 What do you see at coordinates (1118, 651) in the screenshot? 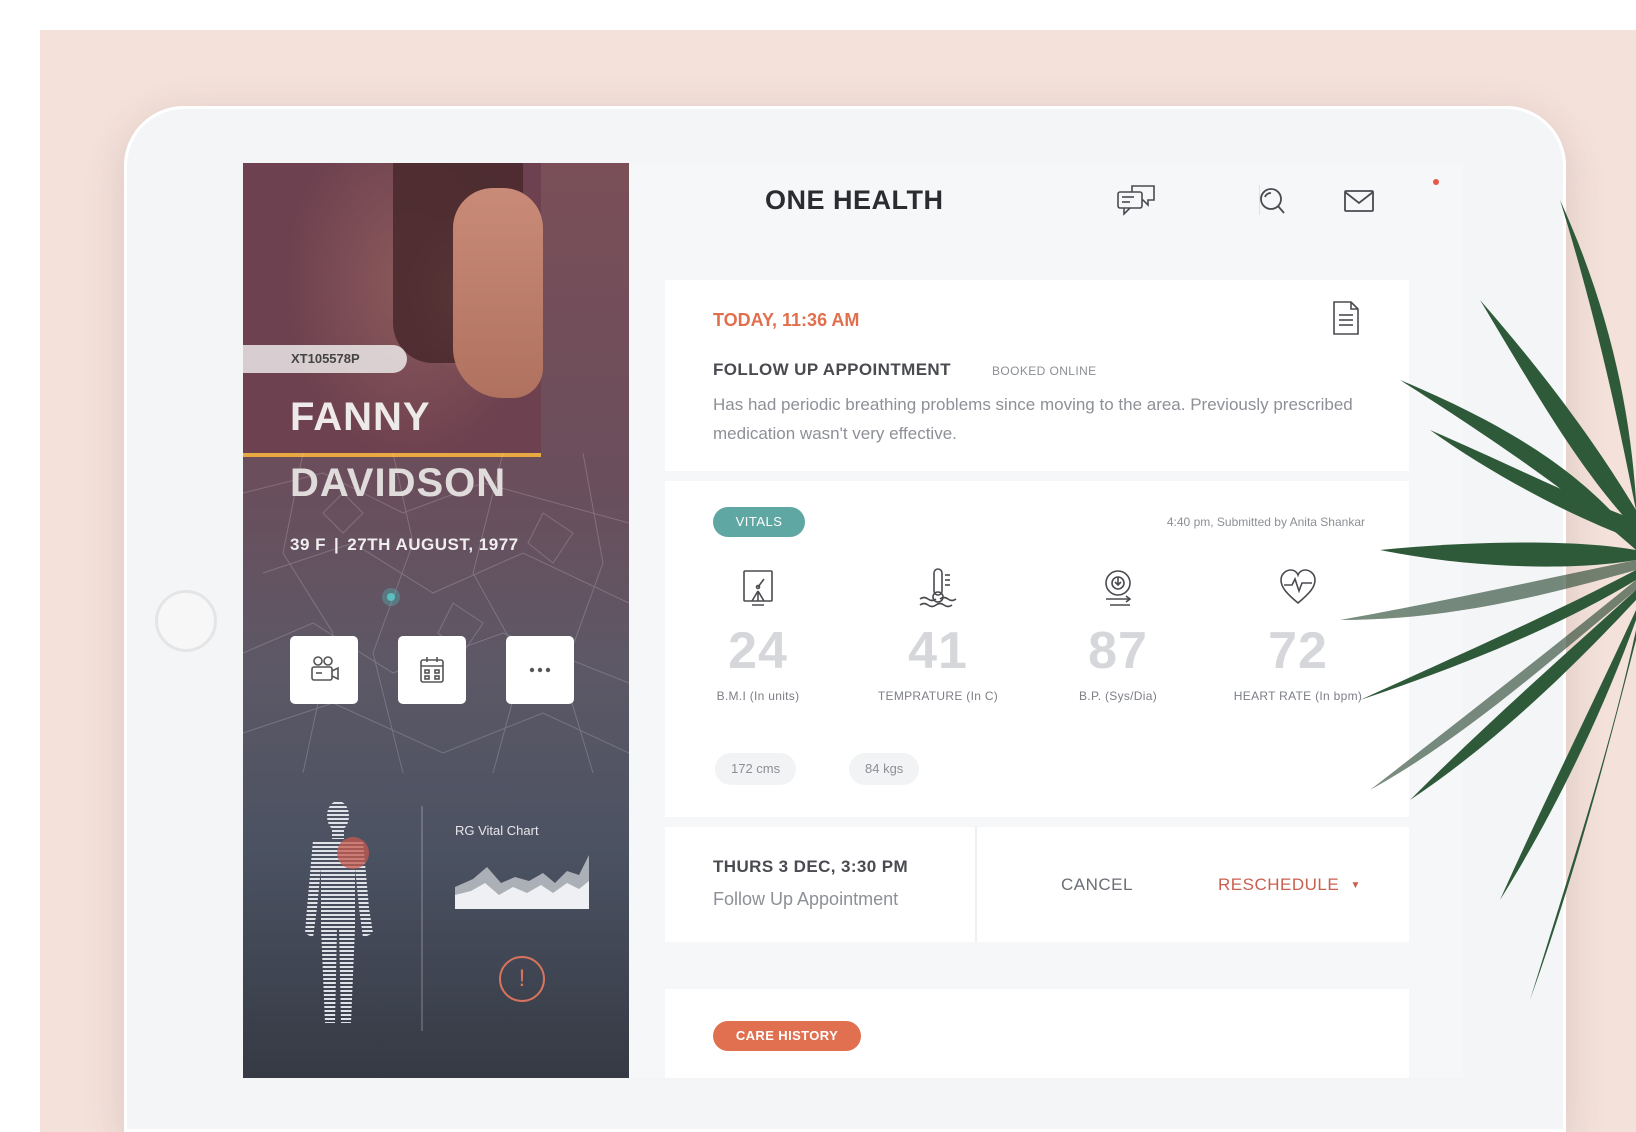
I see `blood-pressure-value: 87` at bounding box center [1118, 651].